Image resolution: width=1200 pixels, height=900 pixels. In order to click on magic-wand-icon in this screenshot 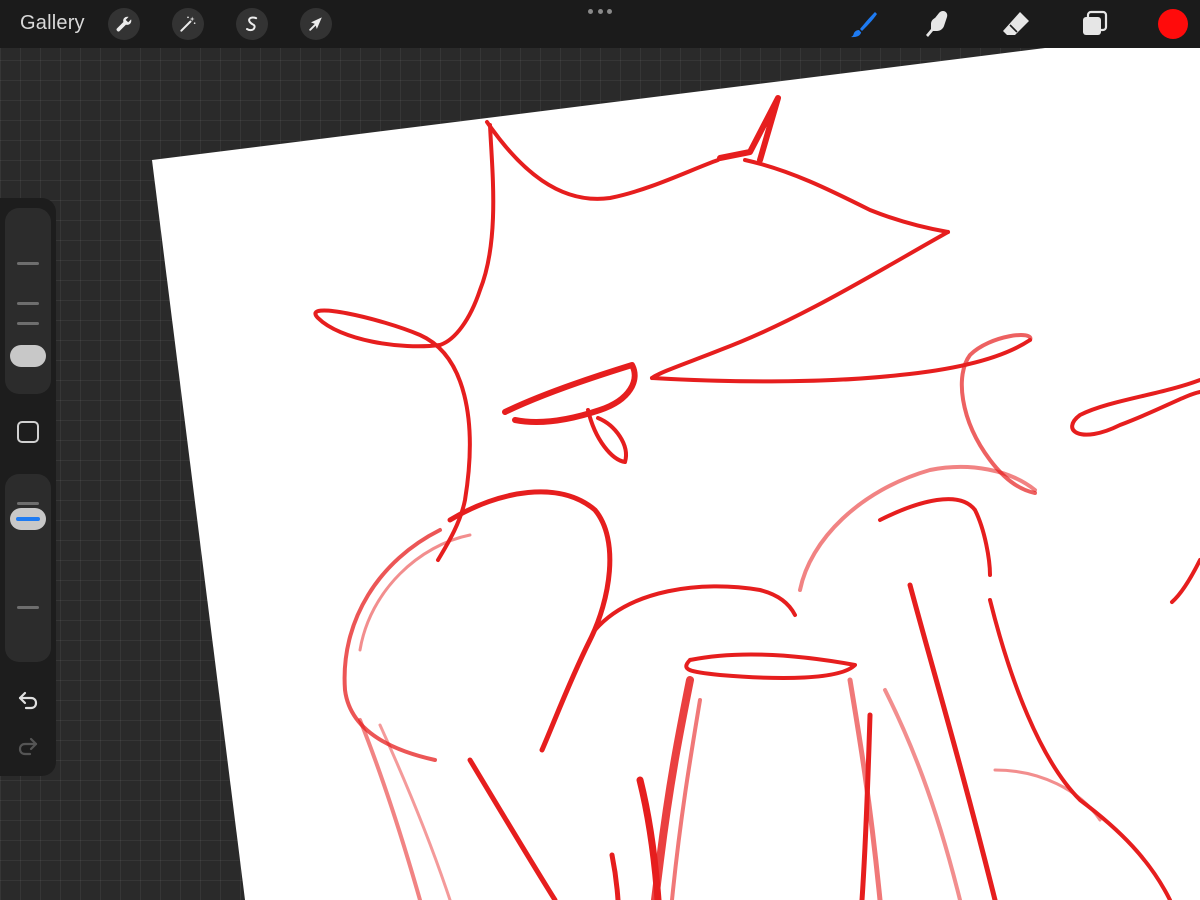, I will do `click(188, 24)`.